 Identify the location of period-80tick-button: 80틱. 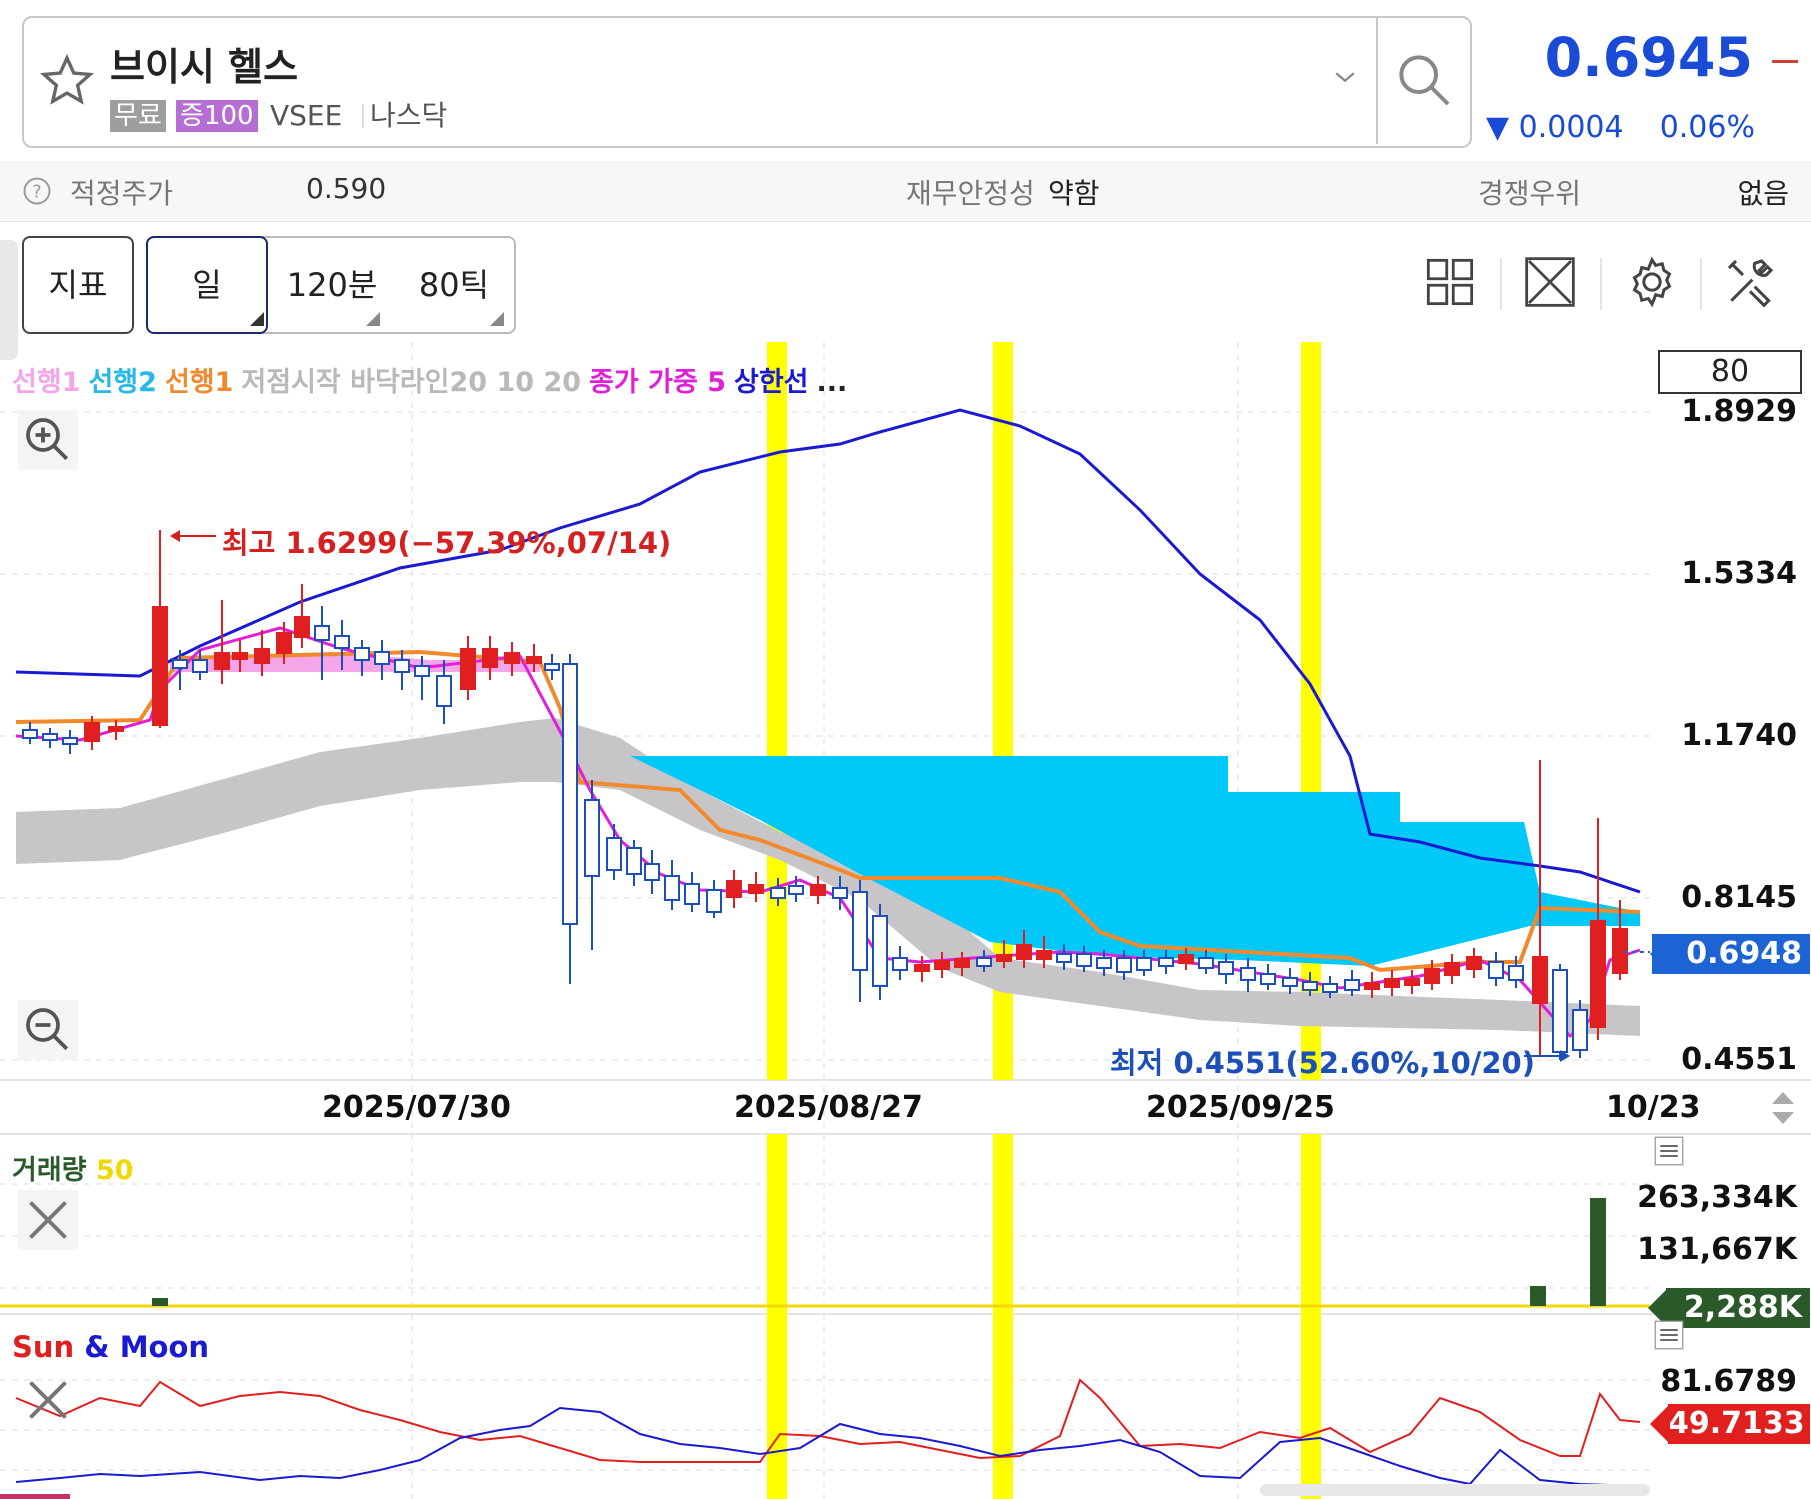
(454, 285).